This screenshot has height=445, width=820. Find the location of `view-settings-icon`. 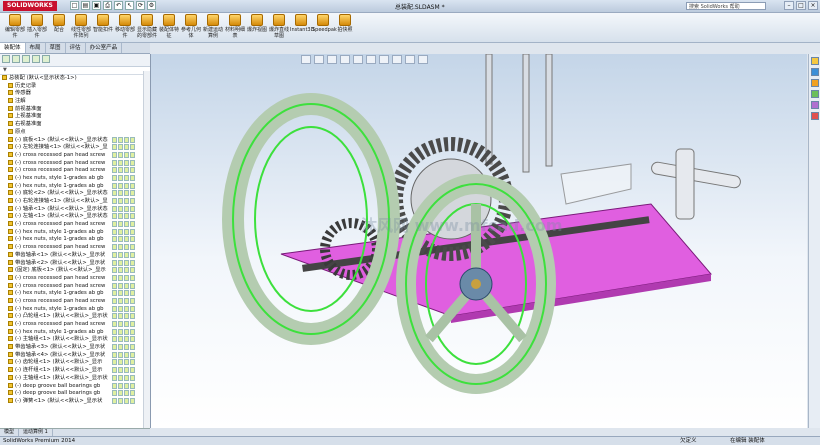

view-settings-icon is located at coordinates (423, 59).